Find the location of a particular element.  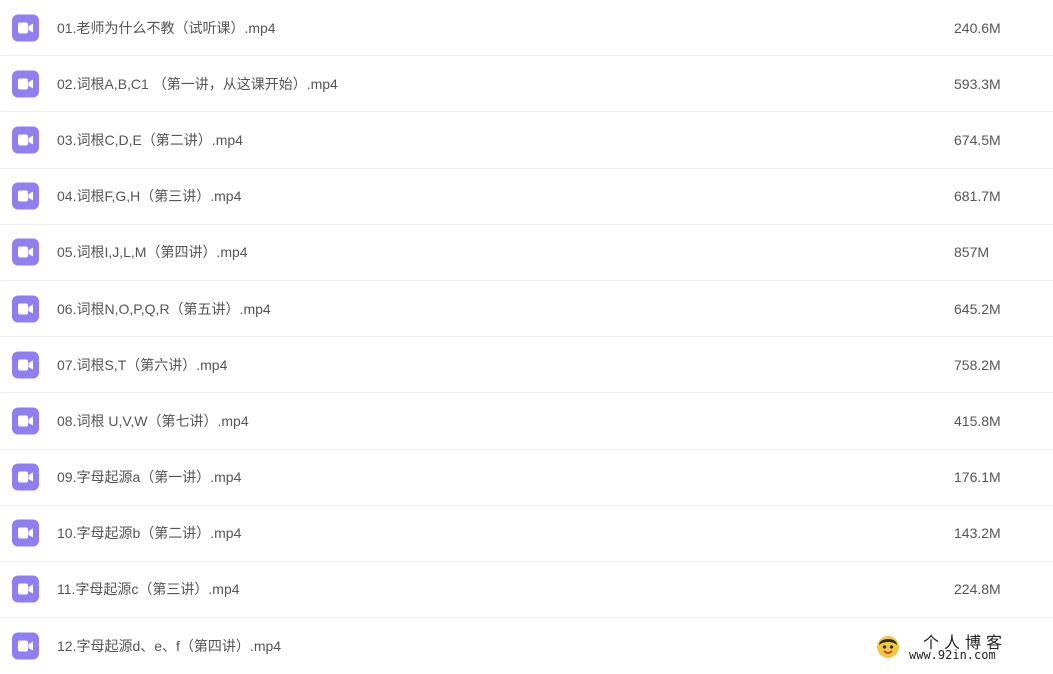

file-size: 143.2M is located at coordinates (977, 533).